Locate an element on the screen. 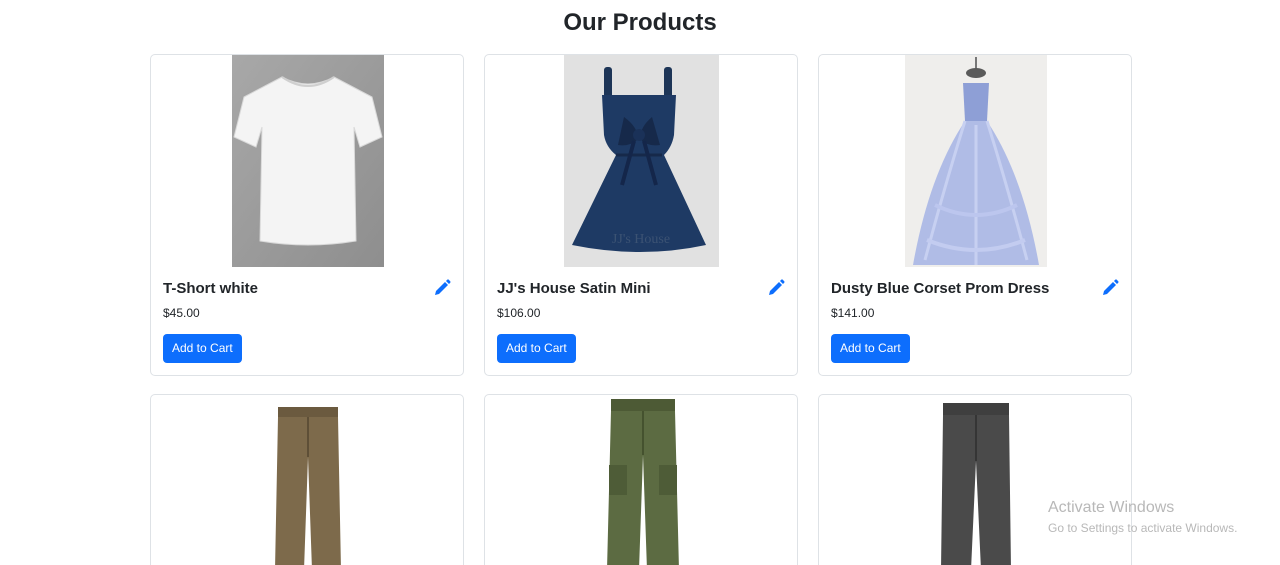 This screenshot has height=565, width=1280. product-card: T-Short white $45.00 Add to Cart is located at coordinates (307, 215).